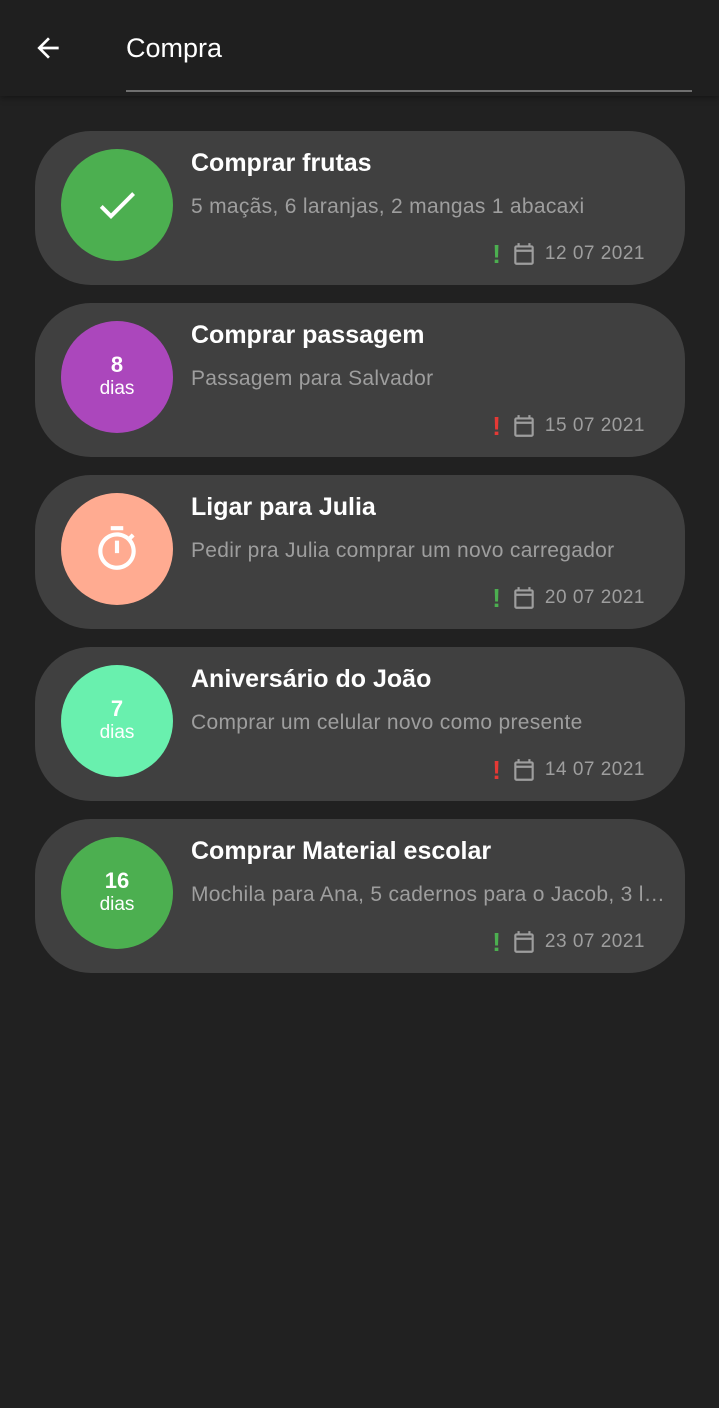  What do you see at coordinates (283, 507) in the screenshot?
I see `task-title: Ligar para Julia` at bounding box center [283, 507].